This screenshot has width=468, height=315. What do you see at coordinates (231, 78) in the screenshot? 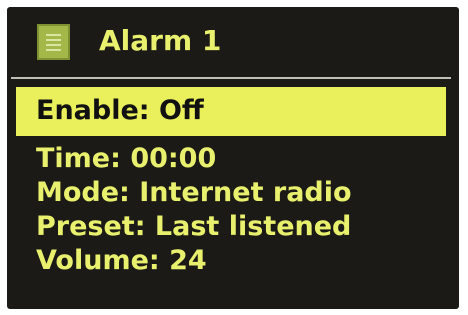
I see `header-divider` at bounding box center [231, 78].